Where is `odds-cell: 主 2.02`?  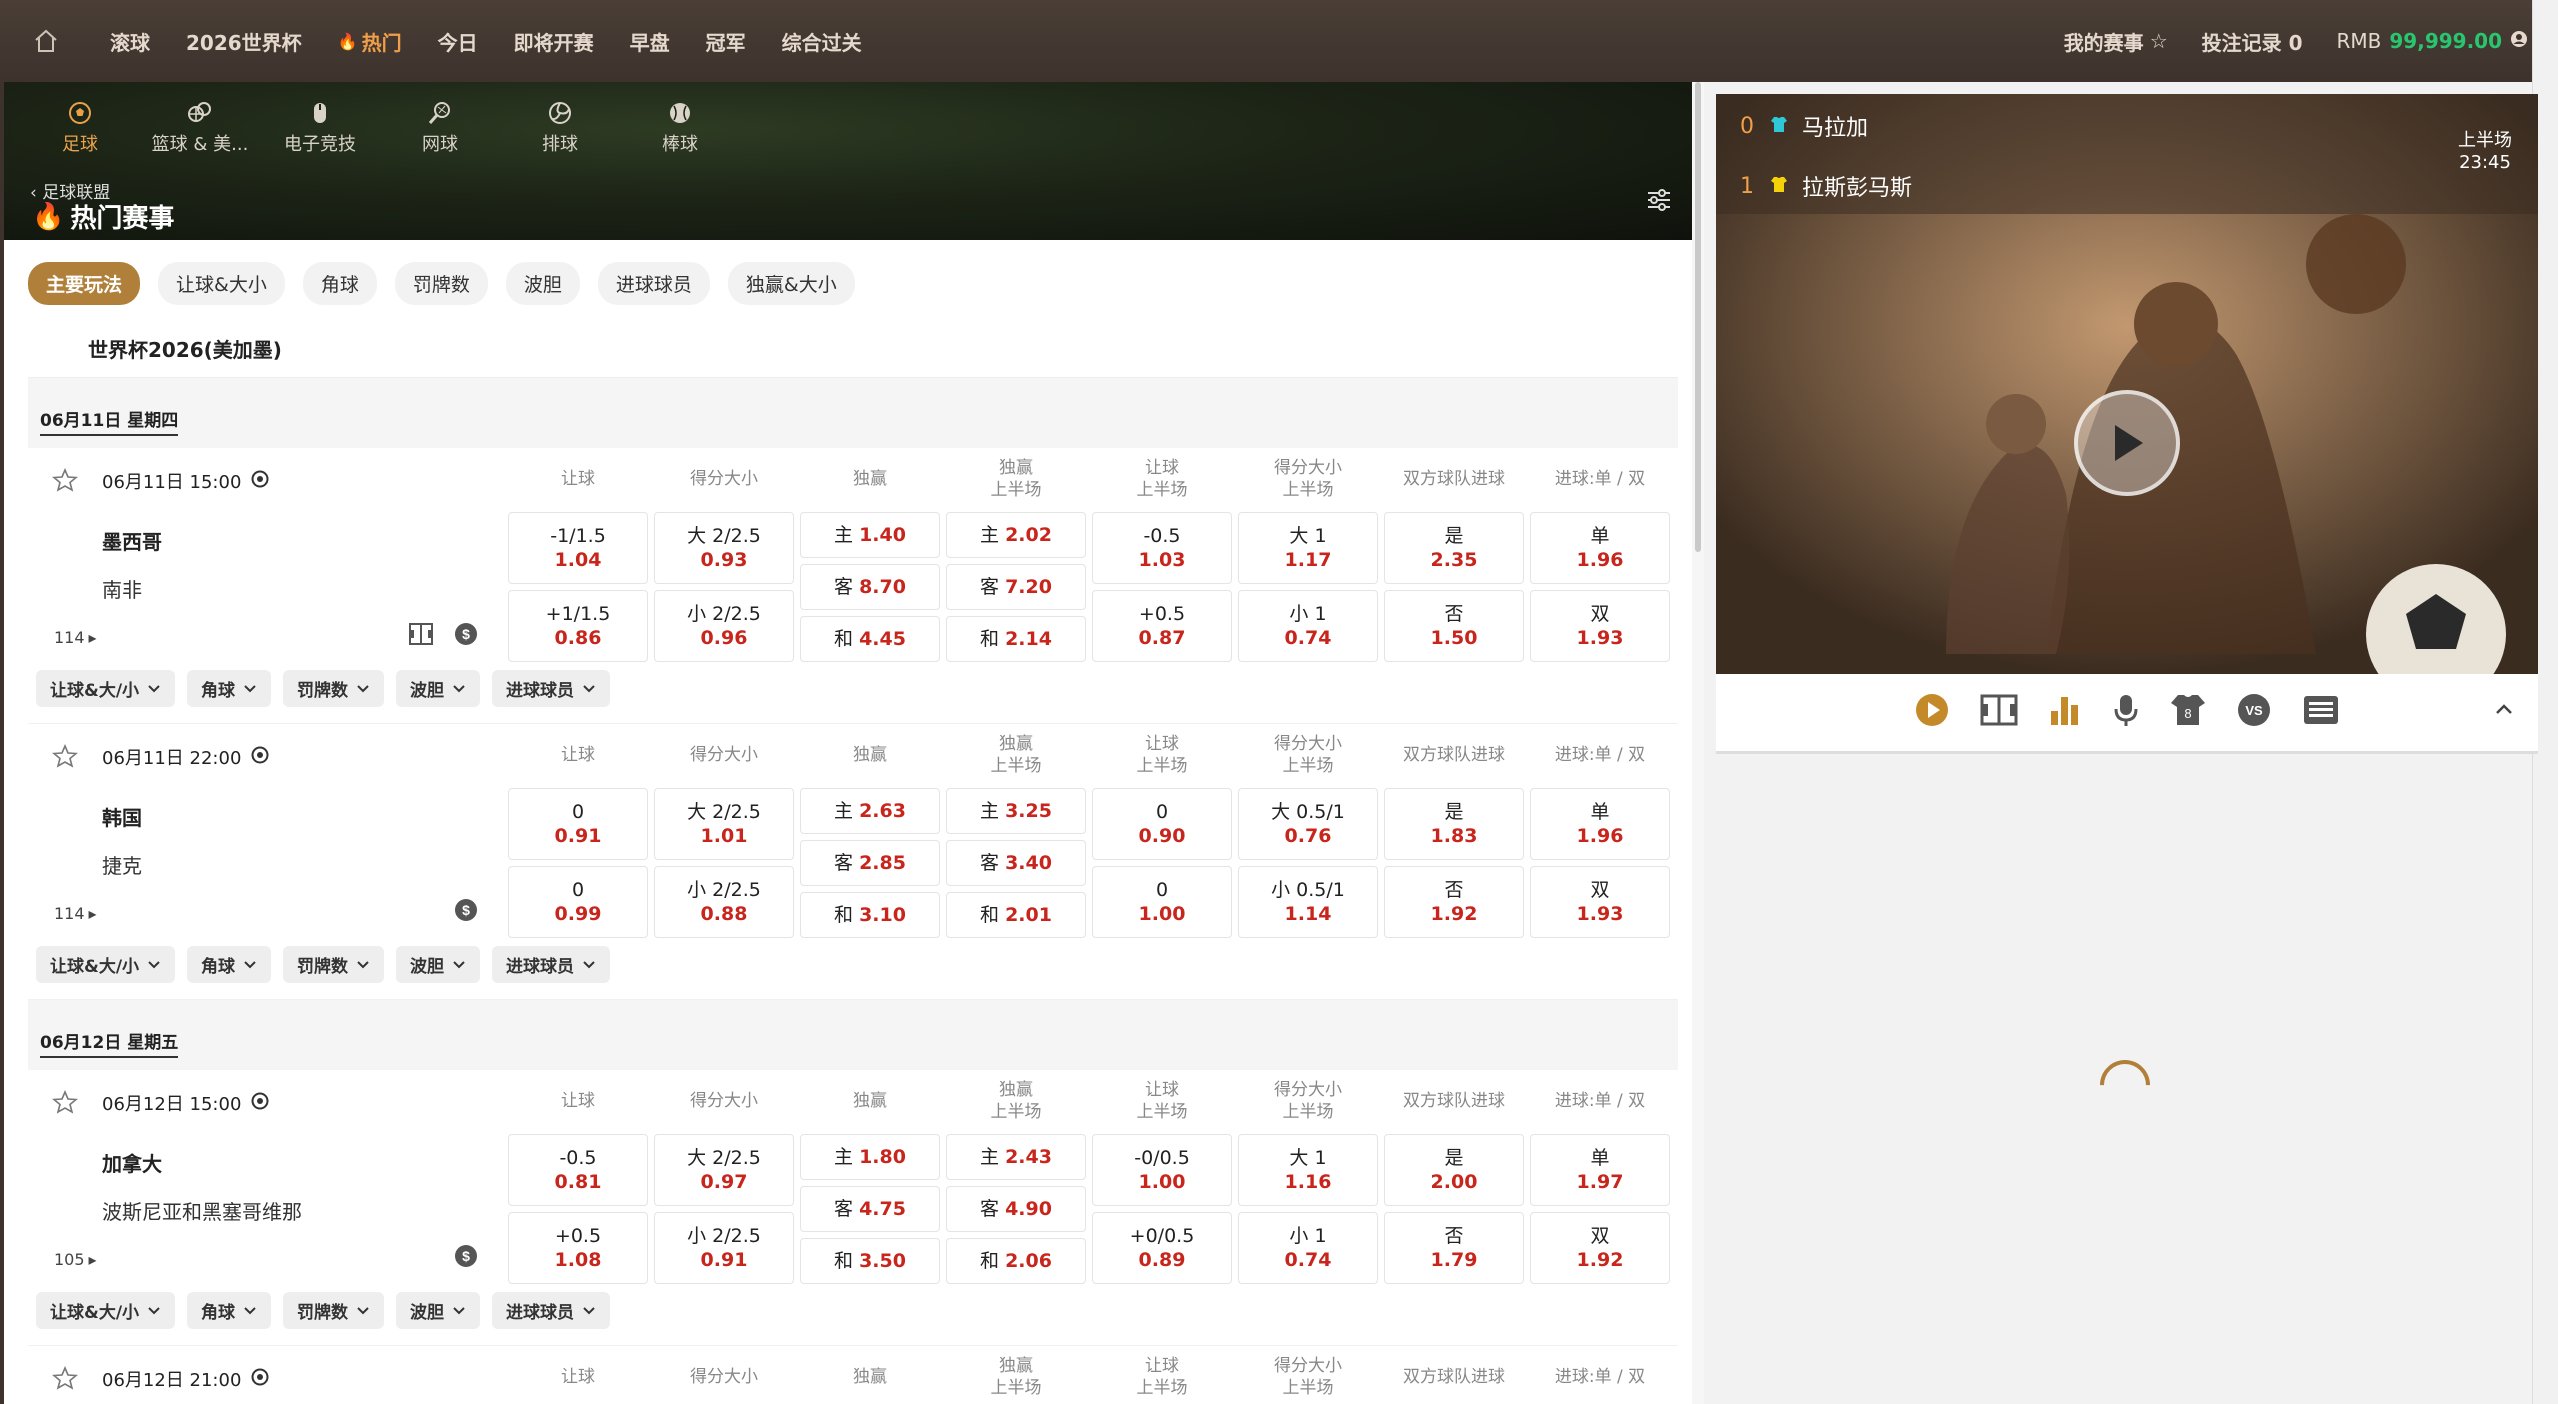
odds-cell: 主 2.02 is located at coordinates (1016, 535).